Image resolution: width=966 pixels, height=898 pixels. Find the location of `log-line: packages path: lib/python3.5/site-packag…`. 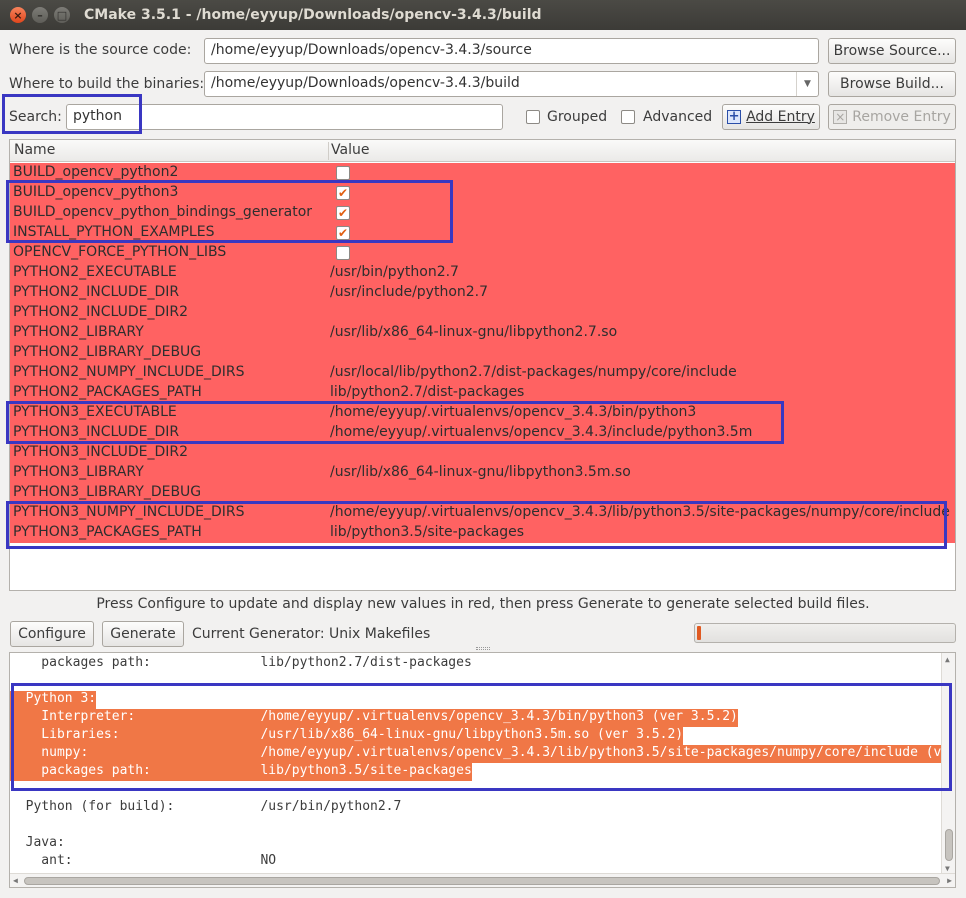

log-line: packages path: lib/python3.5/site-packag… is located at coordinates (241, 772).